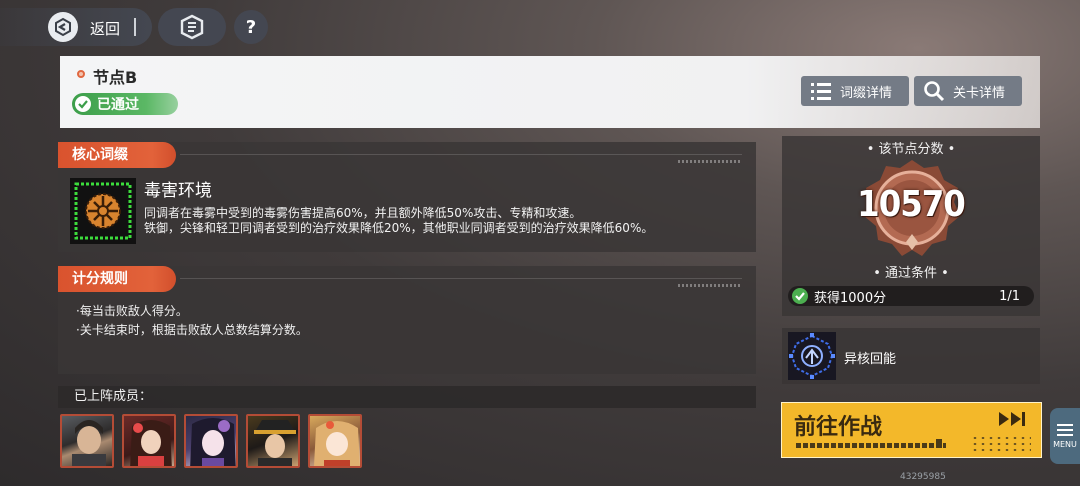 The width and height of the screenshot is (1080, 486). Describe the element at coordinates (132, 311) in the screenshot. I see `rule-item: ·每当击败敌人得分。` at that location.